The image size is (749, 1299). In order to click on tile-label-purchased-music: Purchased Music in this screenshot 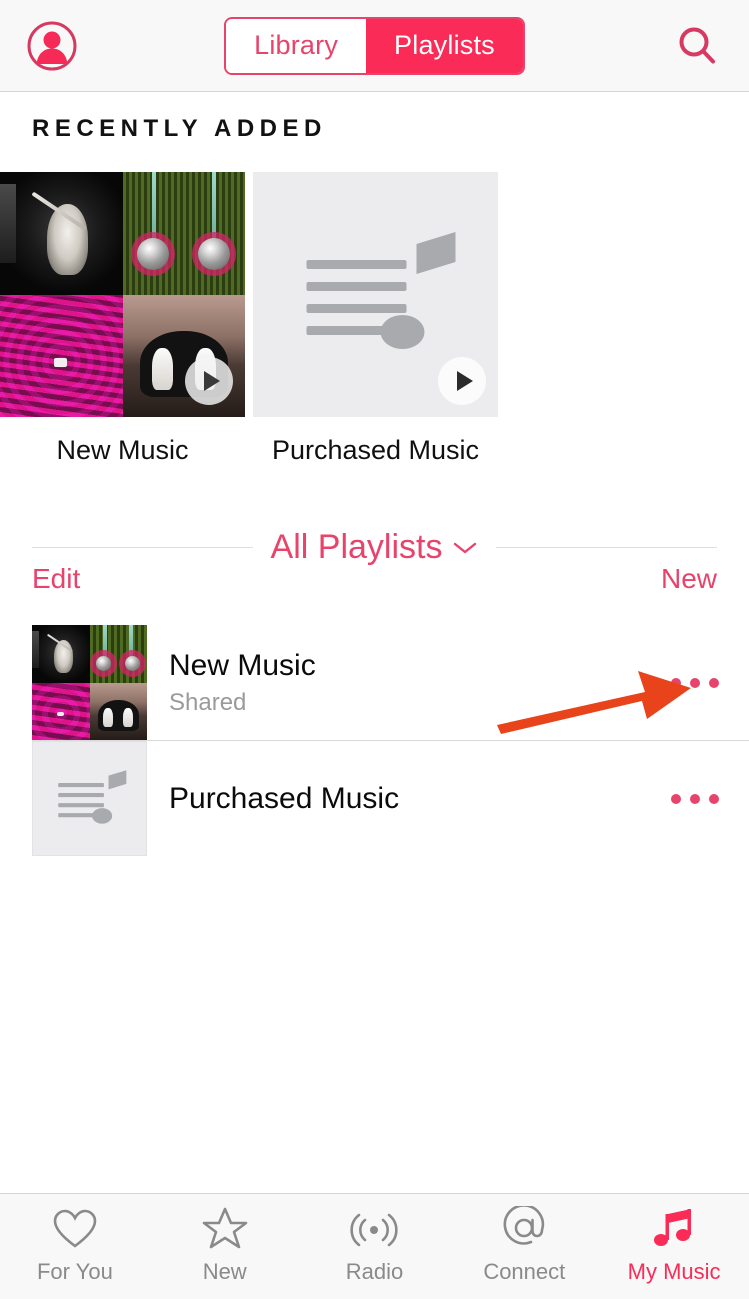, I will do `click(375, 450)`.